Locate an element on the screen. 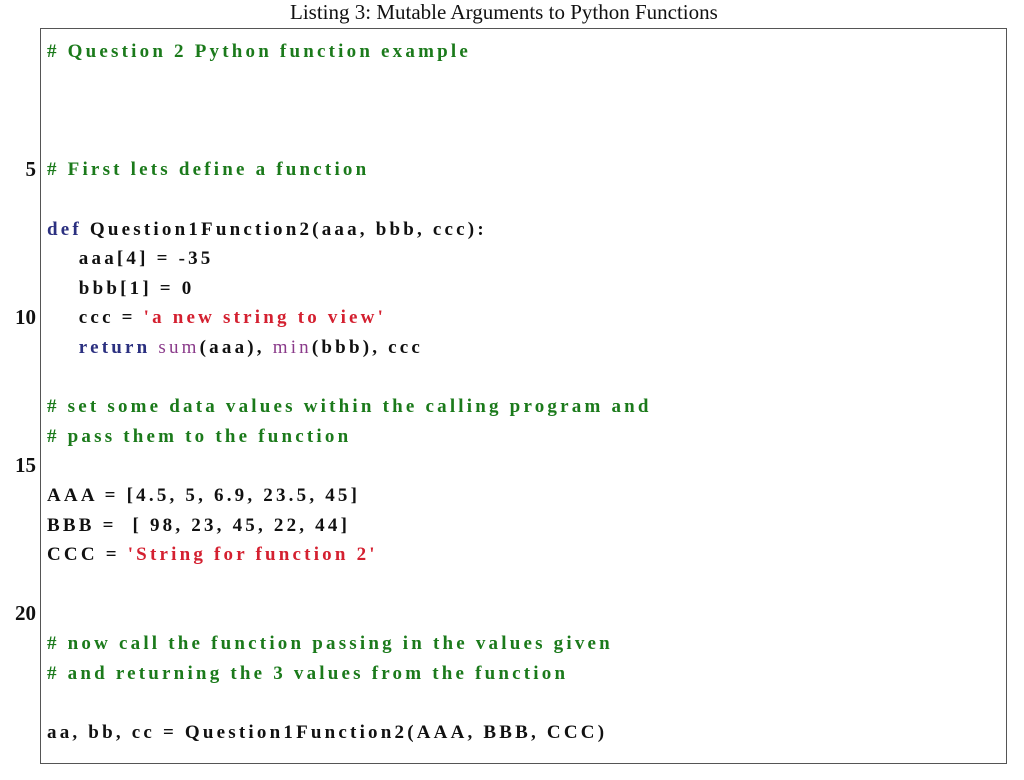 Image resolution: width=1024 pixels, height=780 pixels. code-line: # pass them to the function is located at coordinates (512, 437).